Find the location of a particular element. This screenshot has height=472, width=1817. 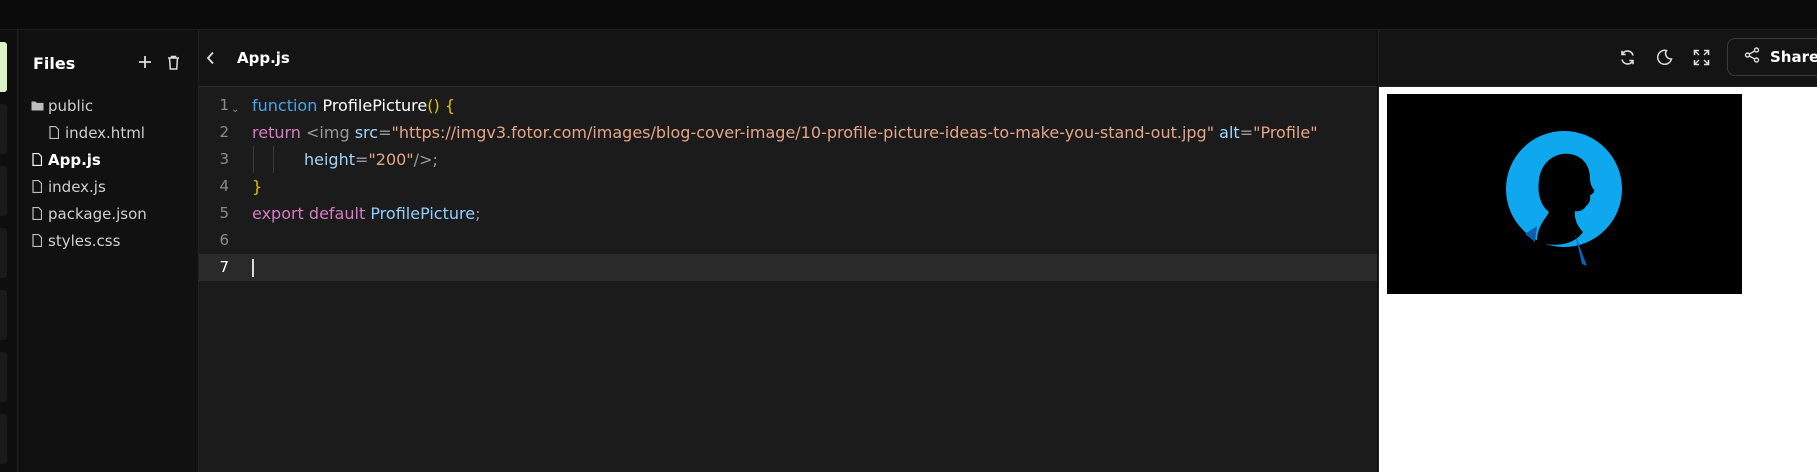

share-button: Share is located at coordinates (1772, 57).